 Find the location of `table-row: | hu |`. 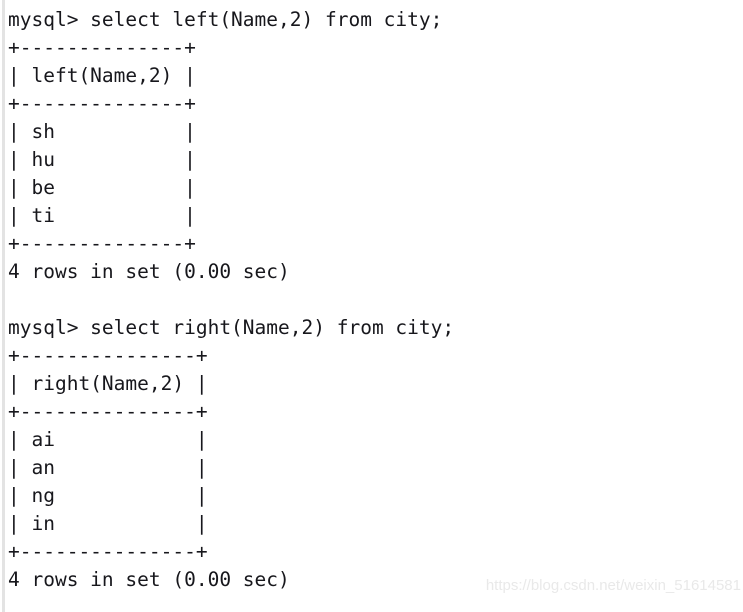

table-row: | hu | is located at coordinates (102, 159).